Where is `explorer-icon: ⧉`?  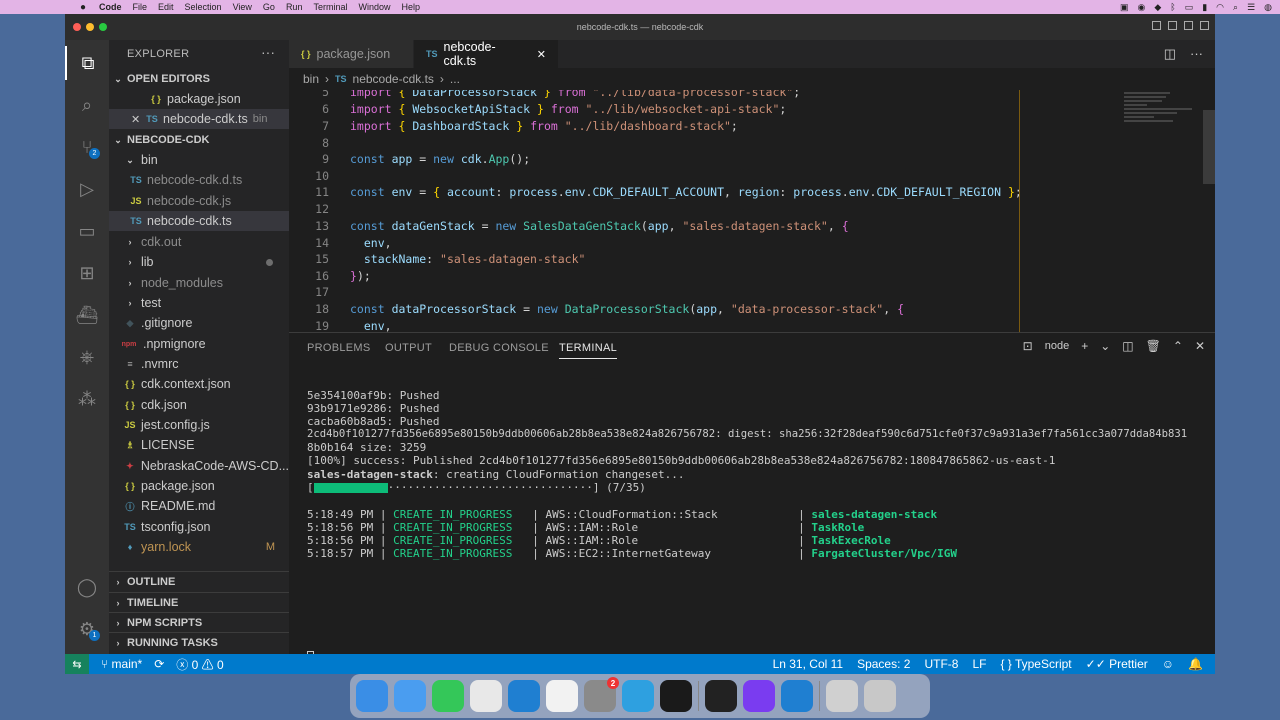 explorer-icon: ⧉ is located at coordinates (87, 63).